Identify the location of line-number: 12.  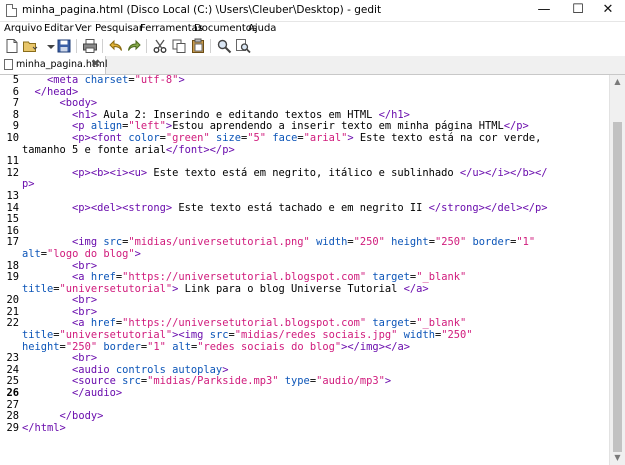
(12, 172).